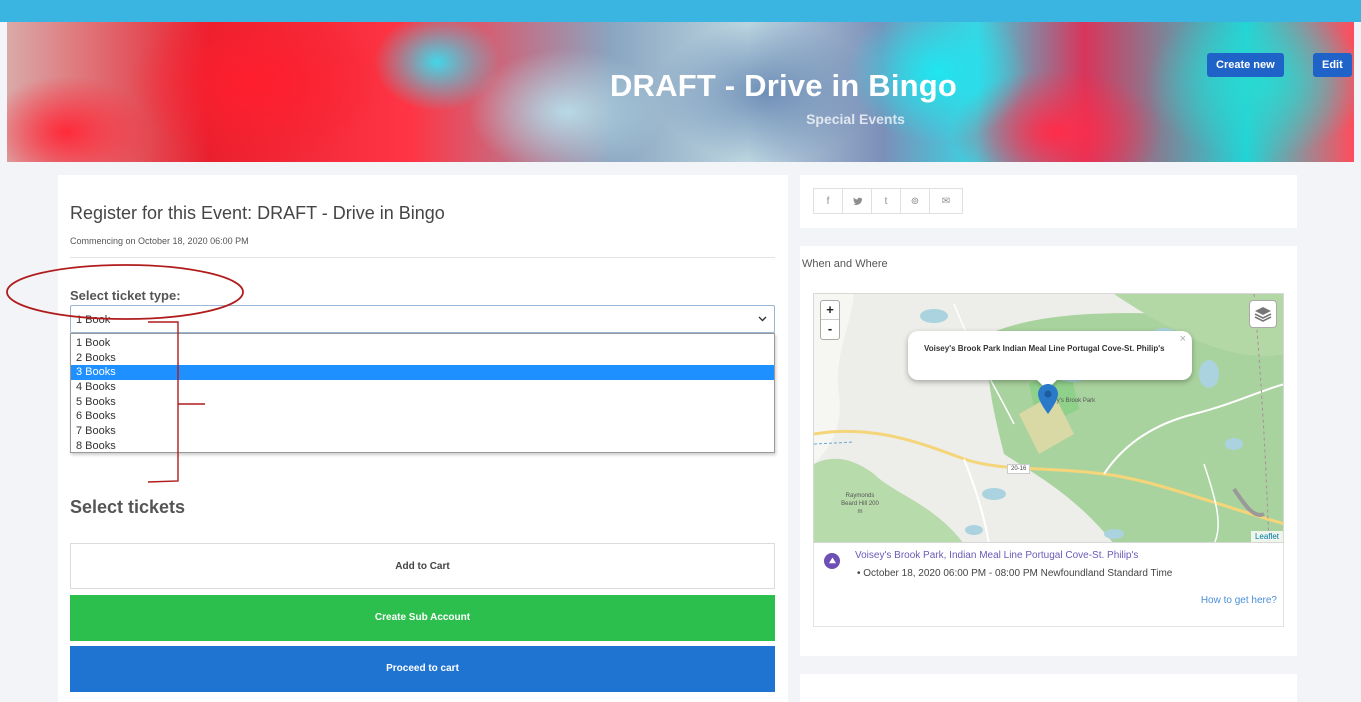  I want to click on share-panel: f t ⊚ ✉, so click(1048, 201).